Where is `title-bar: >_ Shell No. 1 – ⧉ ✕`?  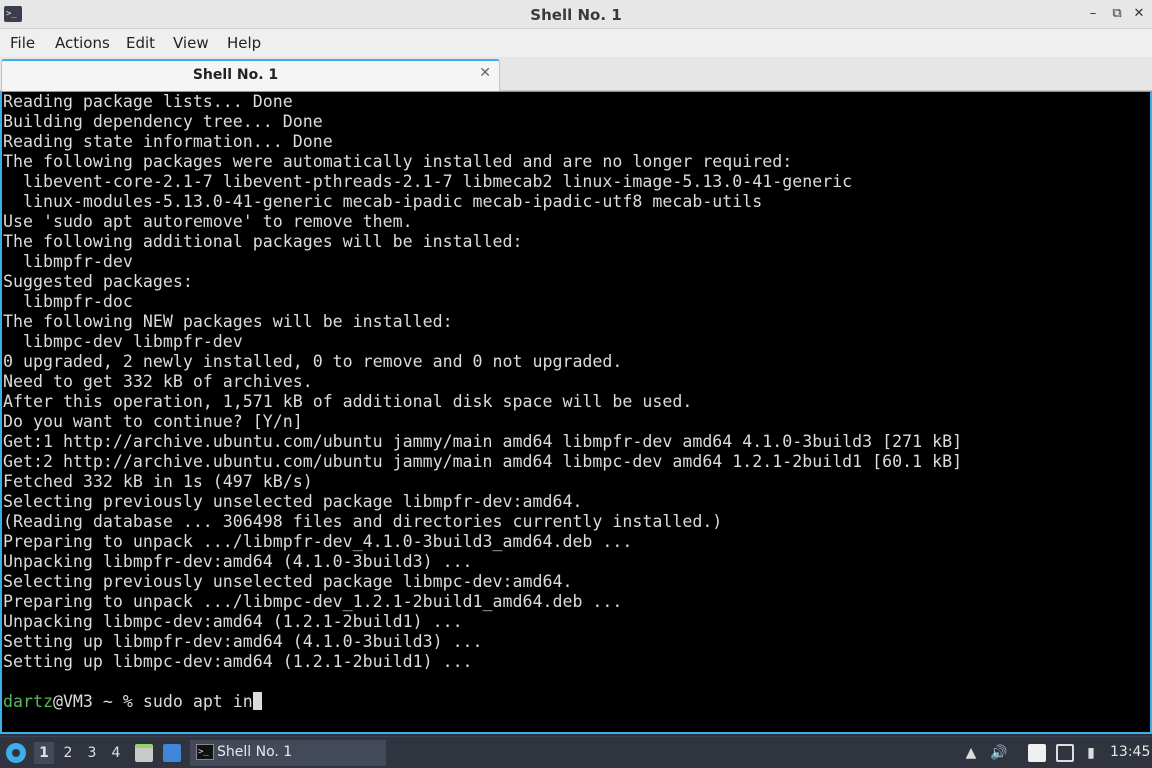
title-bar: >_ Shell No. 1 – ⧉ ✕ is located at coordinates (576, 14).